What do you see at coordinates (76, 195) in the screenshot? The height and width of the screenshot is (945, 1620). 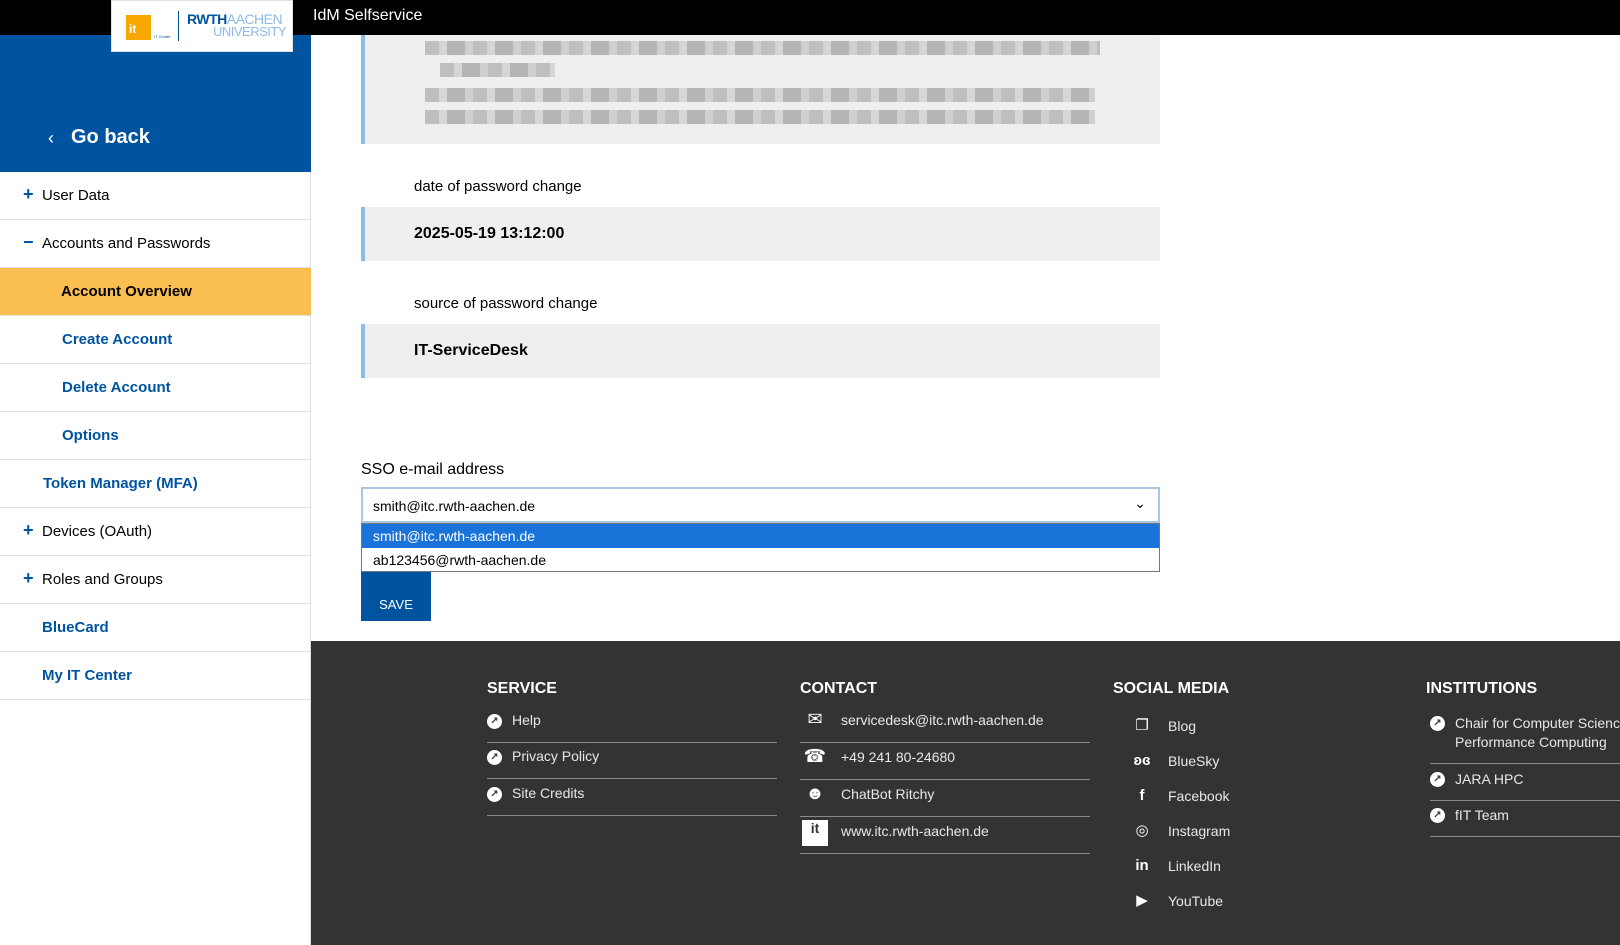 I see `sidebar-item-label: User Data` at bounding box center [76, 195].